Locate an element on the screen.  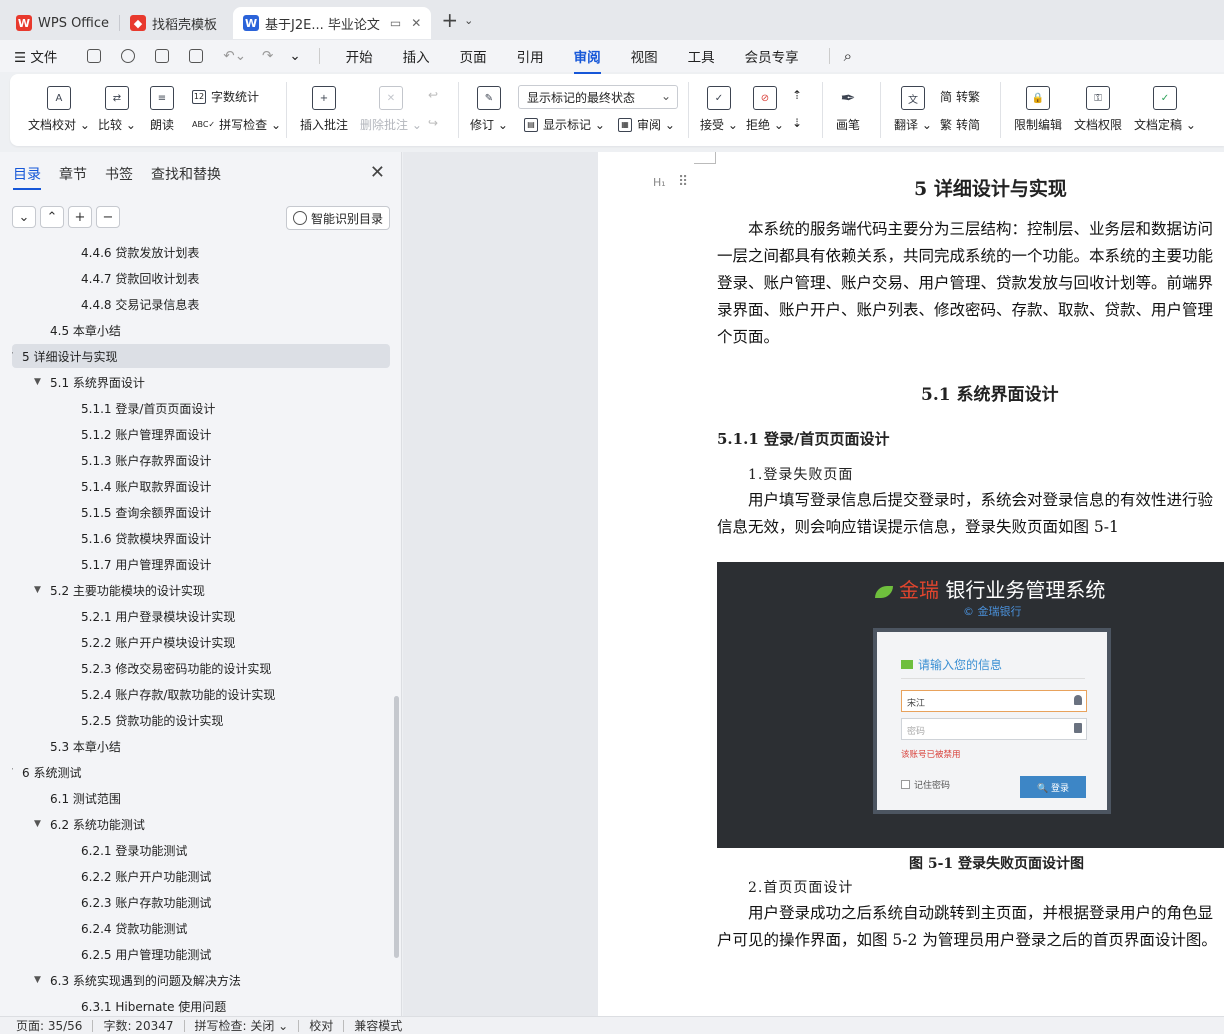
print-preview-icon is located at coordinates (196, 56).